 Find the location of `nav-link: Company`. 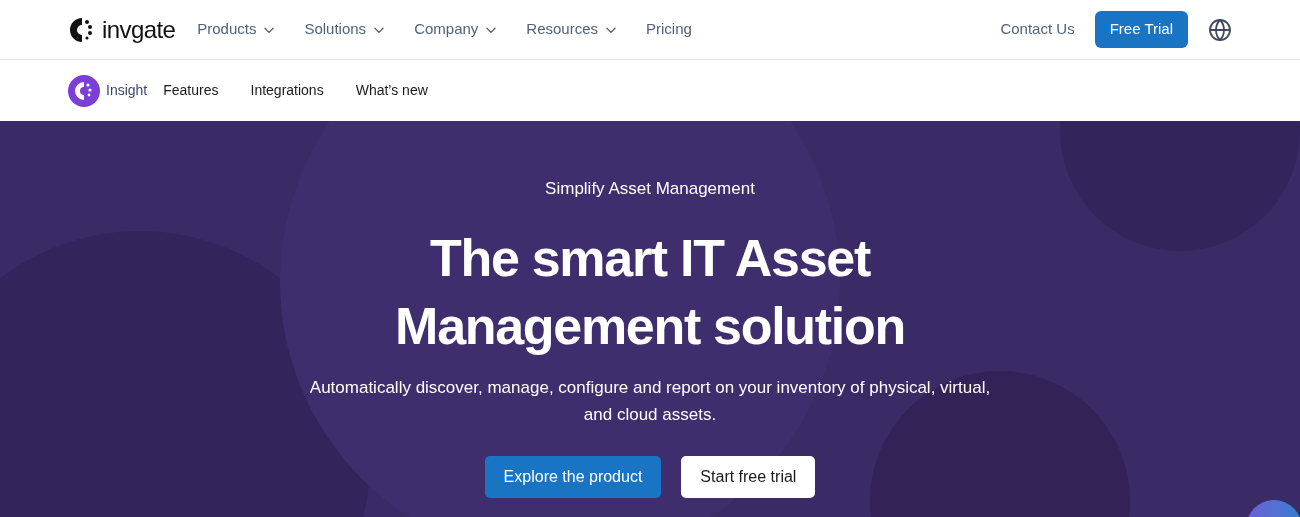

nav-link: Company is located at coordinates (456, 29).